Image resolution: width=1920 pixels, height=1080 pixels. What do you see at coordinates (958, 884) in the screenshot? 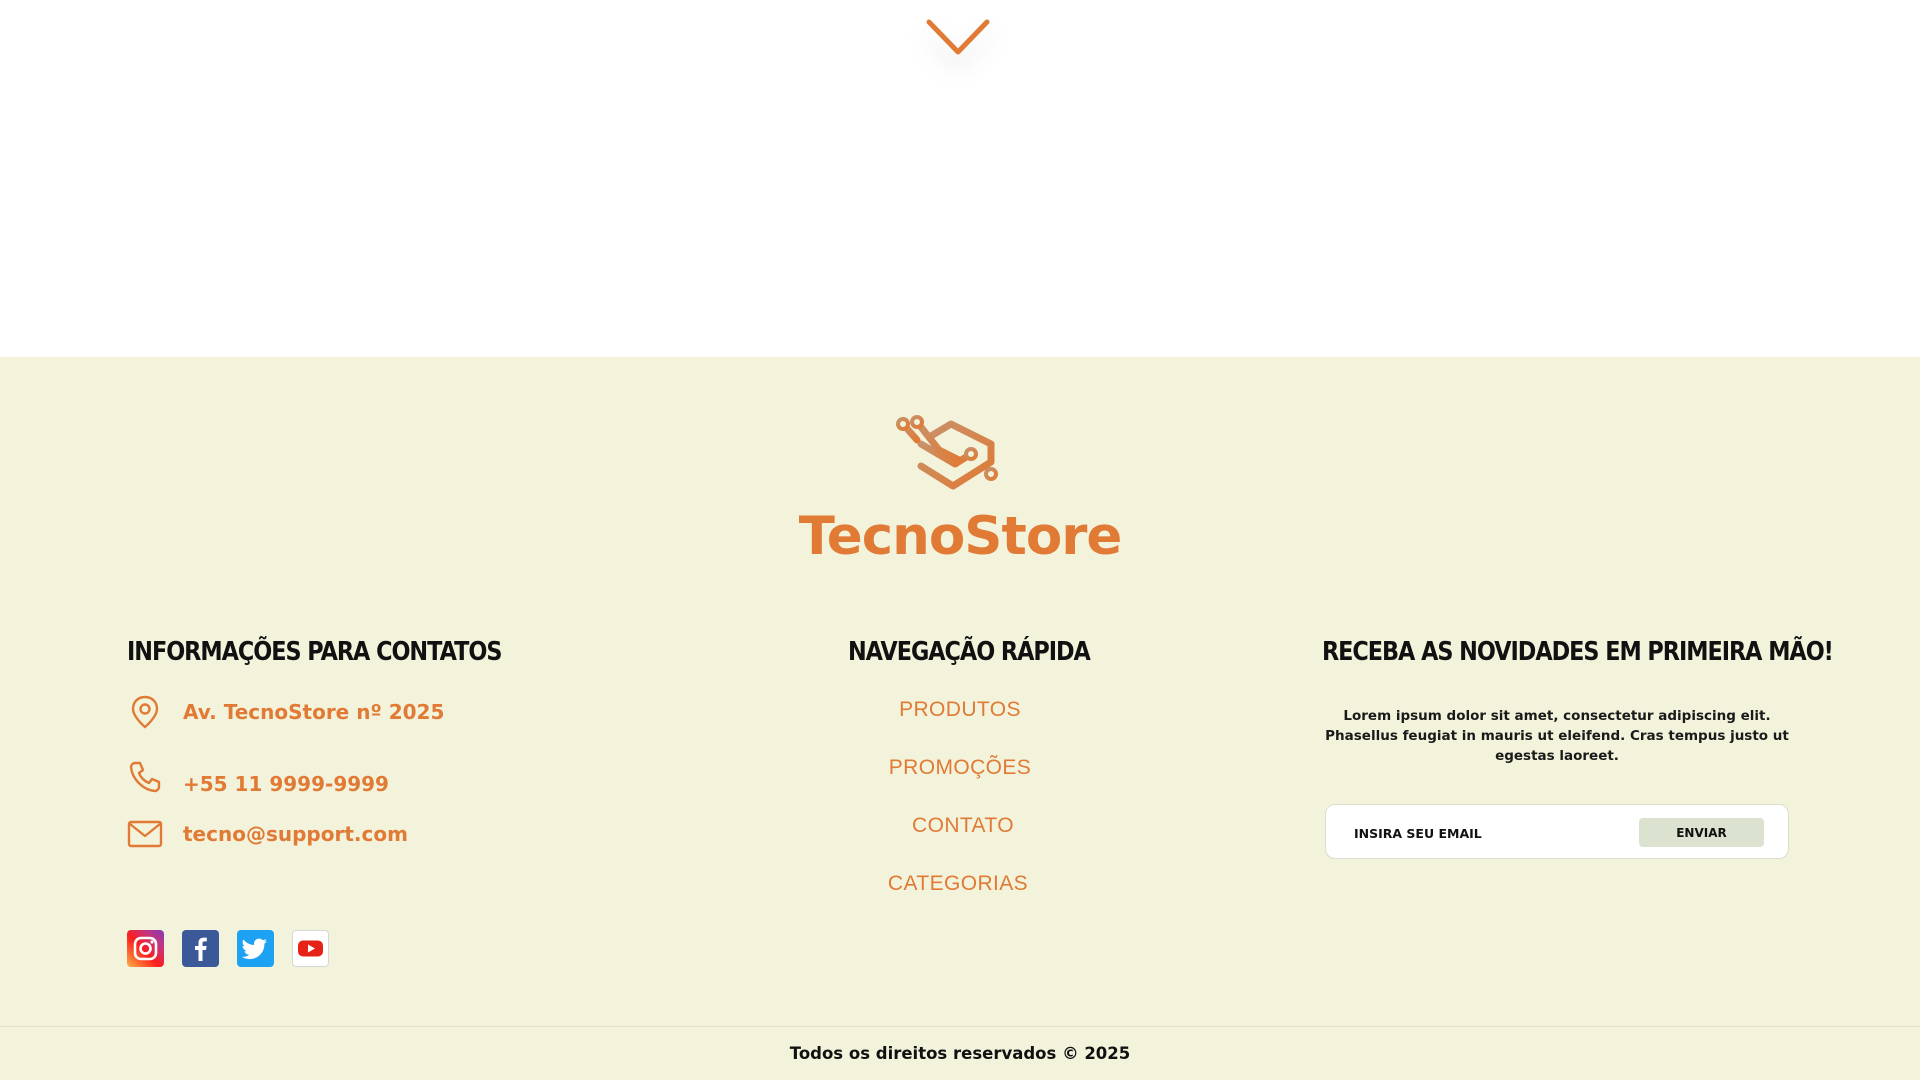
I see `nav-link-categorias: CATEGORIAS` at bounding box center [958, 884].